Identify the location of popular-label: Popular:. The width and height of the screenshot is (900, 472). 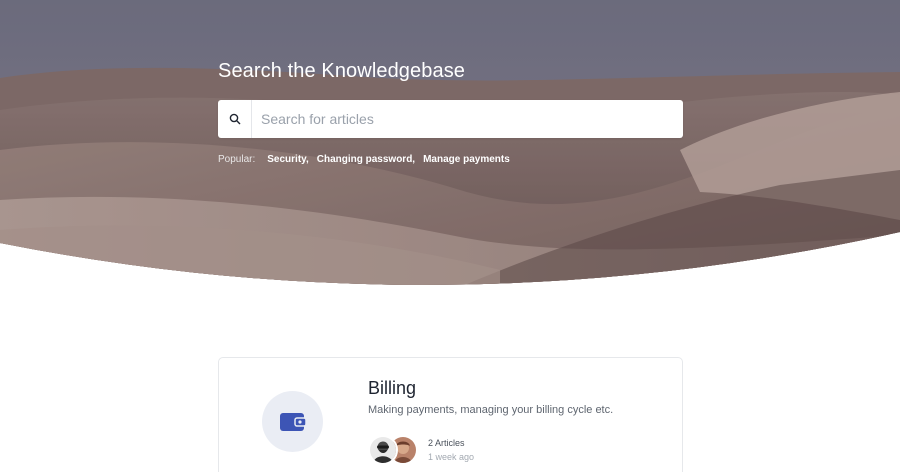
(237, 159).